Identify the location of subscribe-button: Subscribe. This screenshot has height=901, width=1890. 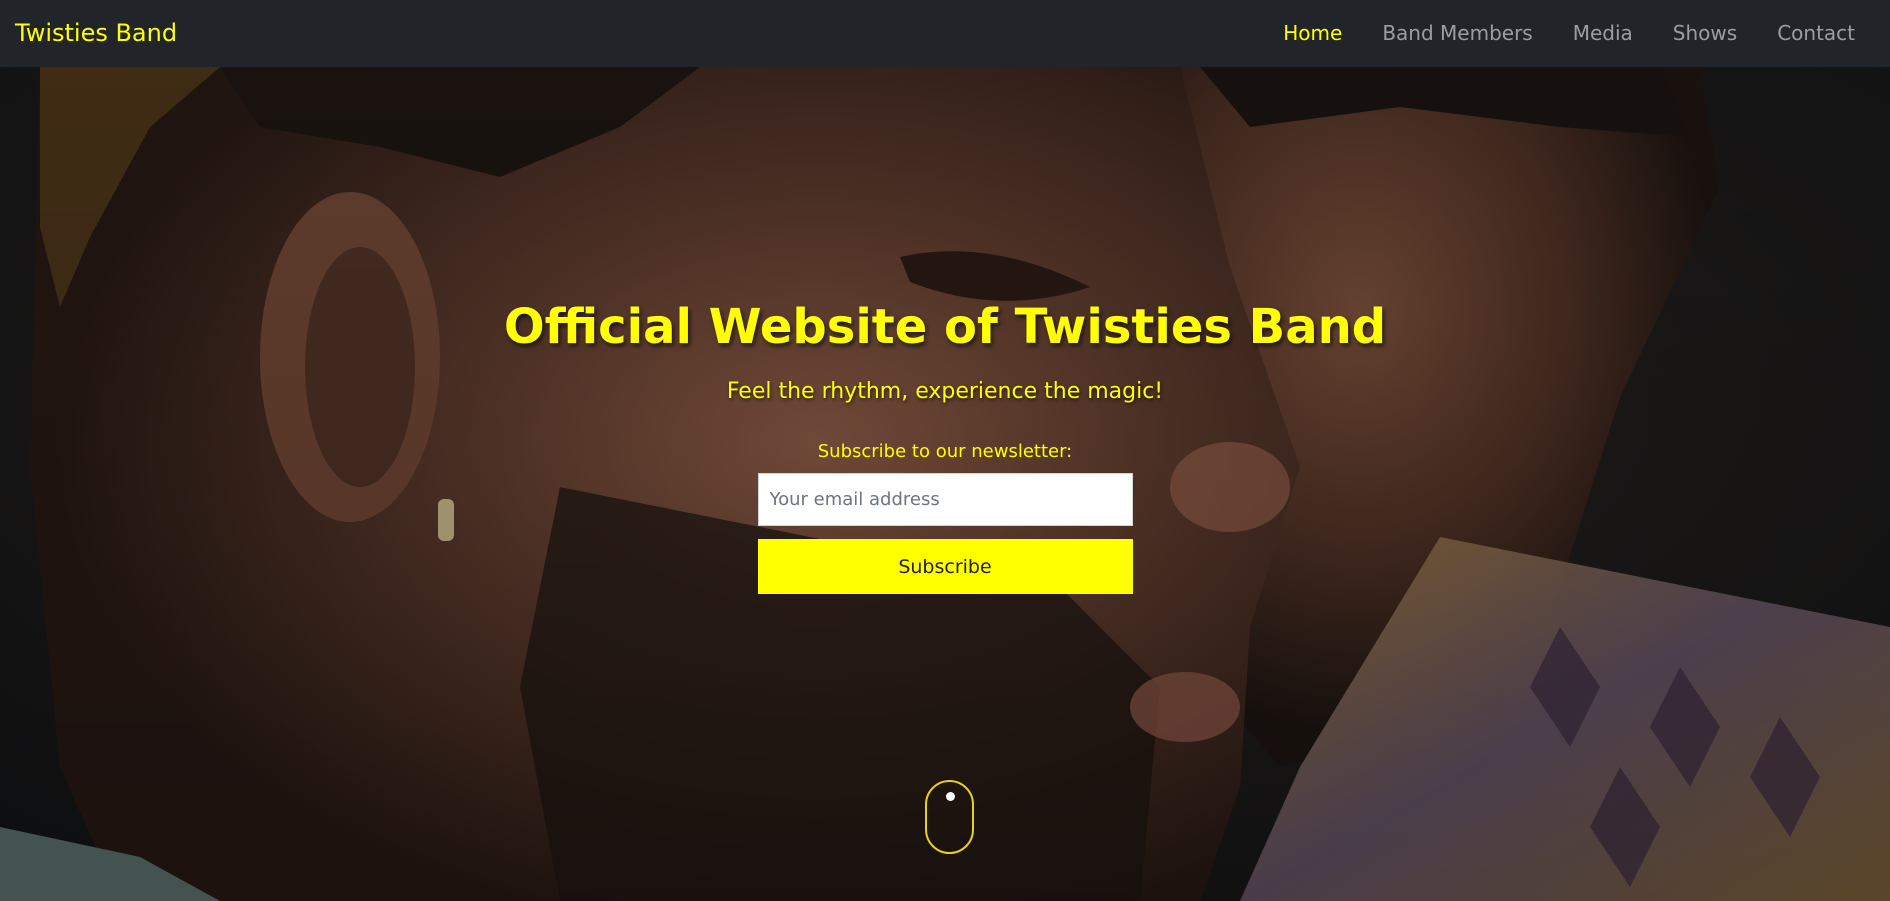
(945, 566).